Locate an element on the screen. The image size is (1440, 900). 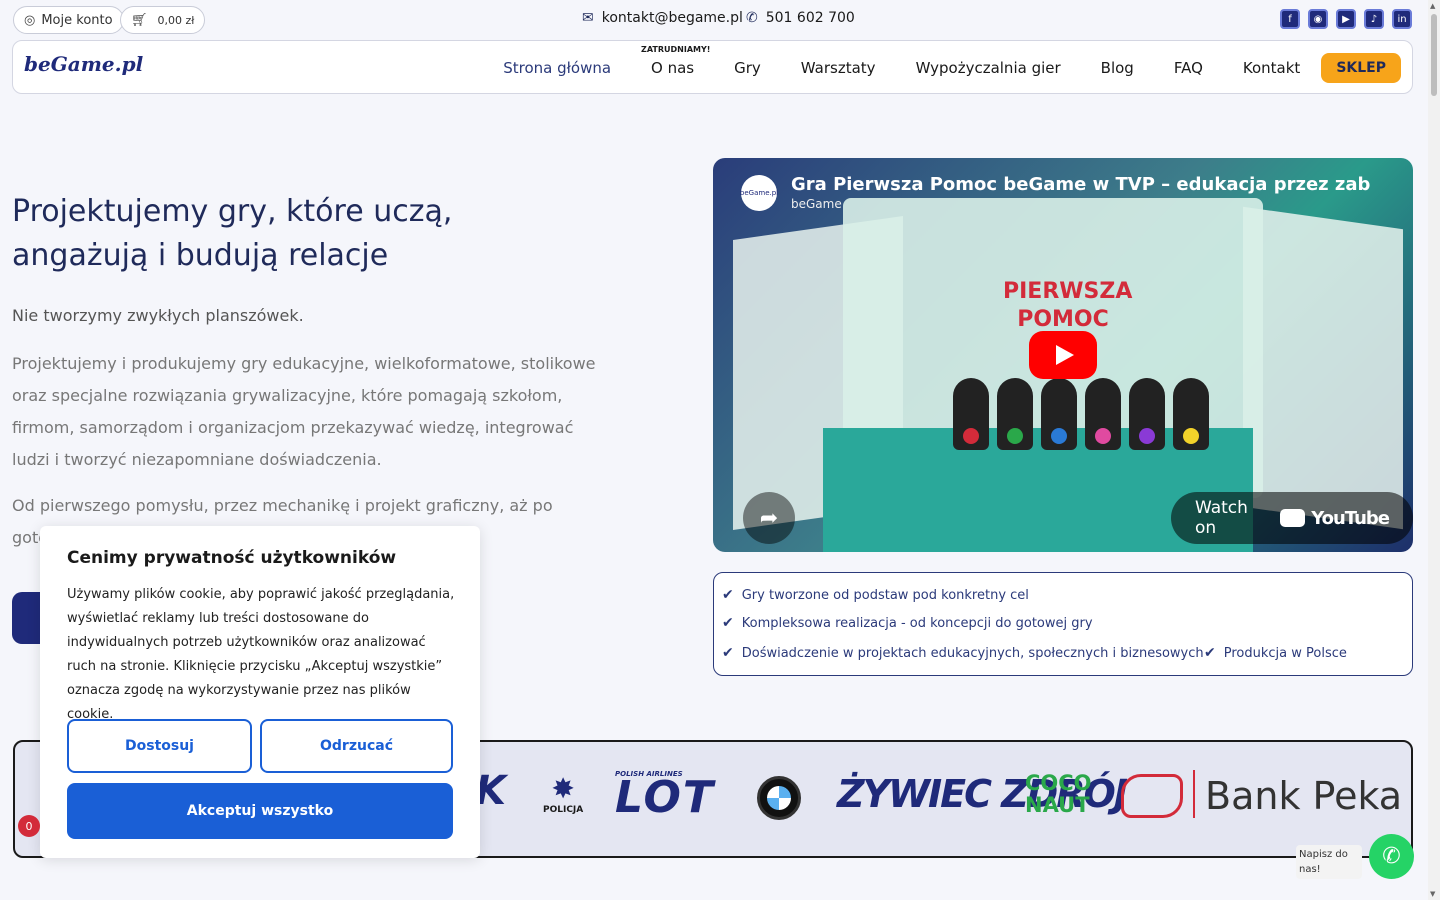
police-star-icon: ✸ is located at coordinates (563, 788).